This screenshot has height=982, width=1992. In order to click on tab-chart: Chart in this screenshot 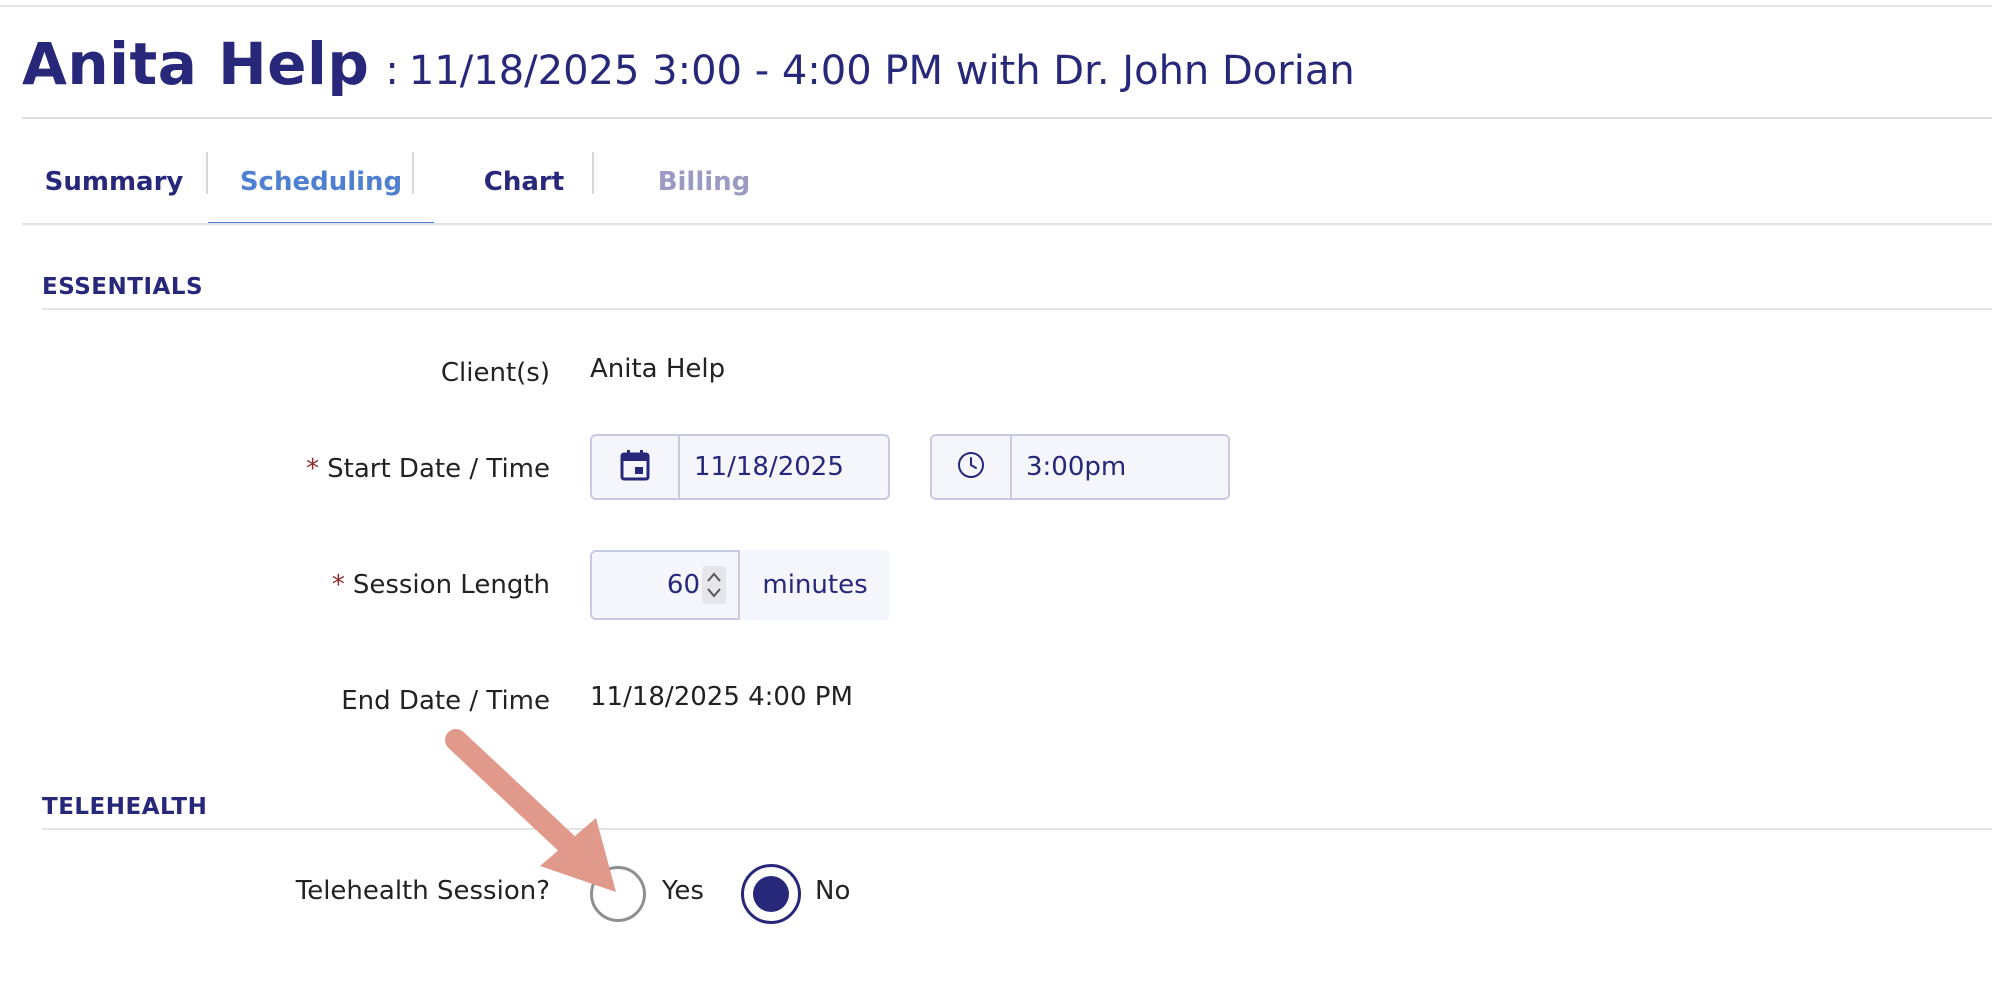, I will do `click(524, 182)`.